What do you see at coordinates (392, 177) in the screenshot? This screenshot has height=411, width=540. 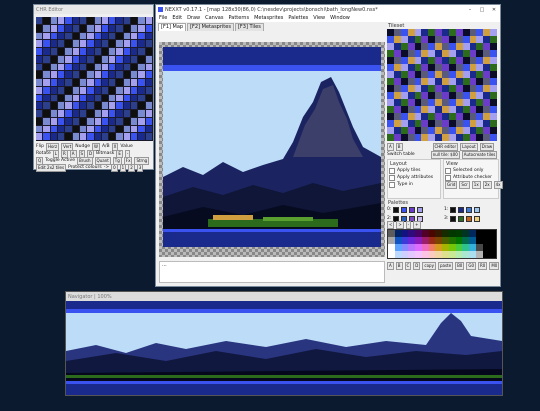 I see `apply-attributes-checkbox` at bounding box center [392, 177].